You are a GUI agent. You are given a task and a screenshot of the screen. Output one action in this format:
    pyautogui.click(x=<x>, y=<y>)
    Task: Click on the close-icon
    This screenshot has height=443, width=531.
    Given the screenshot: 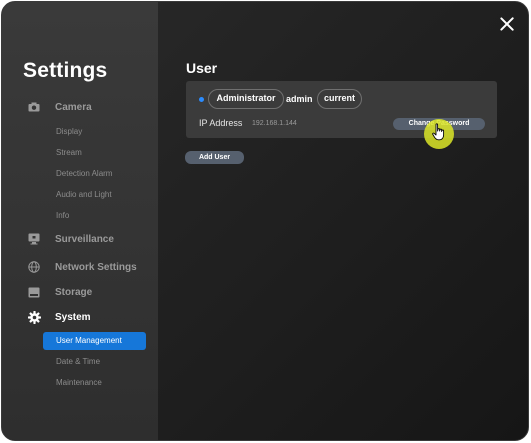 What is the action you would take?
    pyautogui.click(x=507, y=24)
    